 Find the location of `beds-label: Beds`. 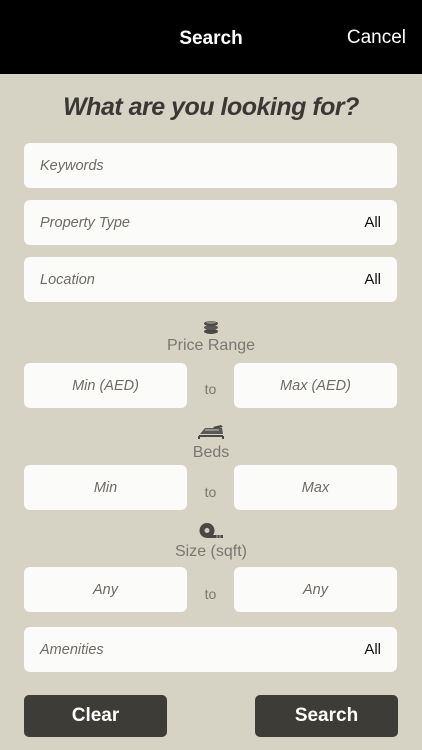

beds-label: Beds is located at coordinates (211, 452).